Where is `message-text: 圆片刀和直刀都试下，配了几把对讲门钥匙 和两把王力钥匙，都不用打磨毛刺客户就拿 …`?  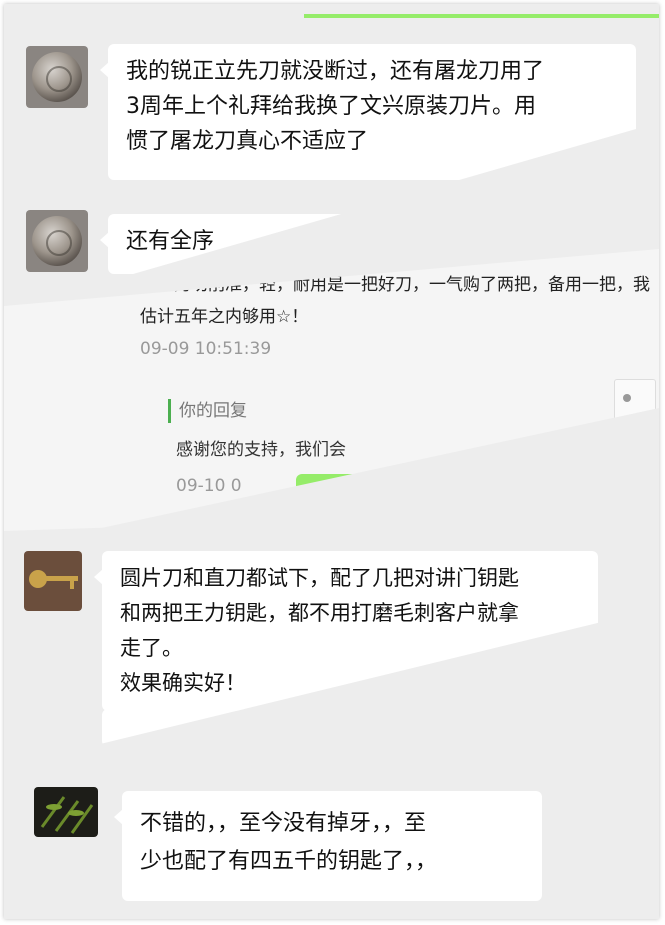 message-text: 圆片刀和直刀都试下，配了几把对讲门钥匙 和两把王力钥匙，都不用打磨毛刺客户就拿 … is located at coordinates (319, 630).